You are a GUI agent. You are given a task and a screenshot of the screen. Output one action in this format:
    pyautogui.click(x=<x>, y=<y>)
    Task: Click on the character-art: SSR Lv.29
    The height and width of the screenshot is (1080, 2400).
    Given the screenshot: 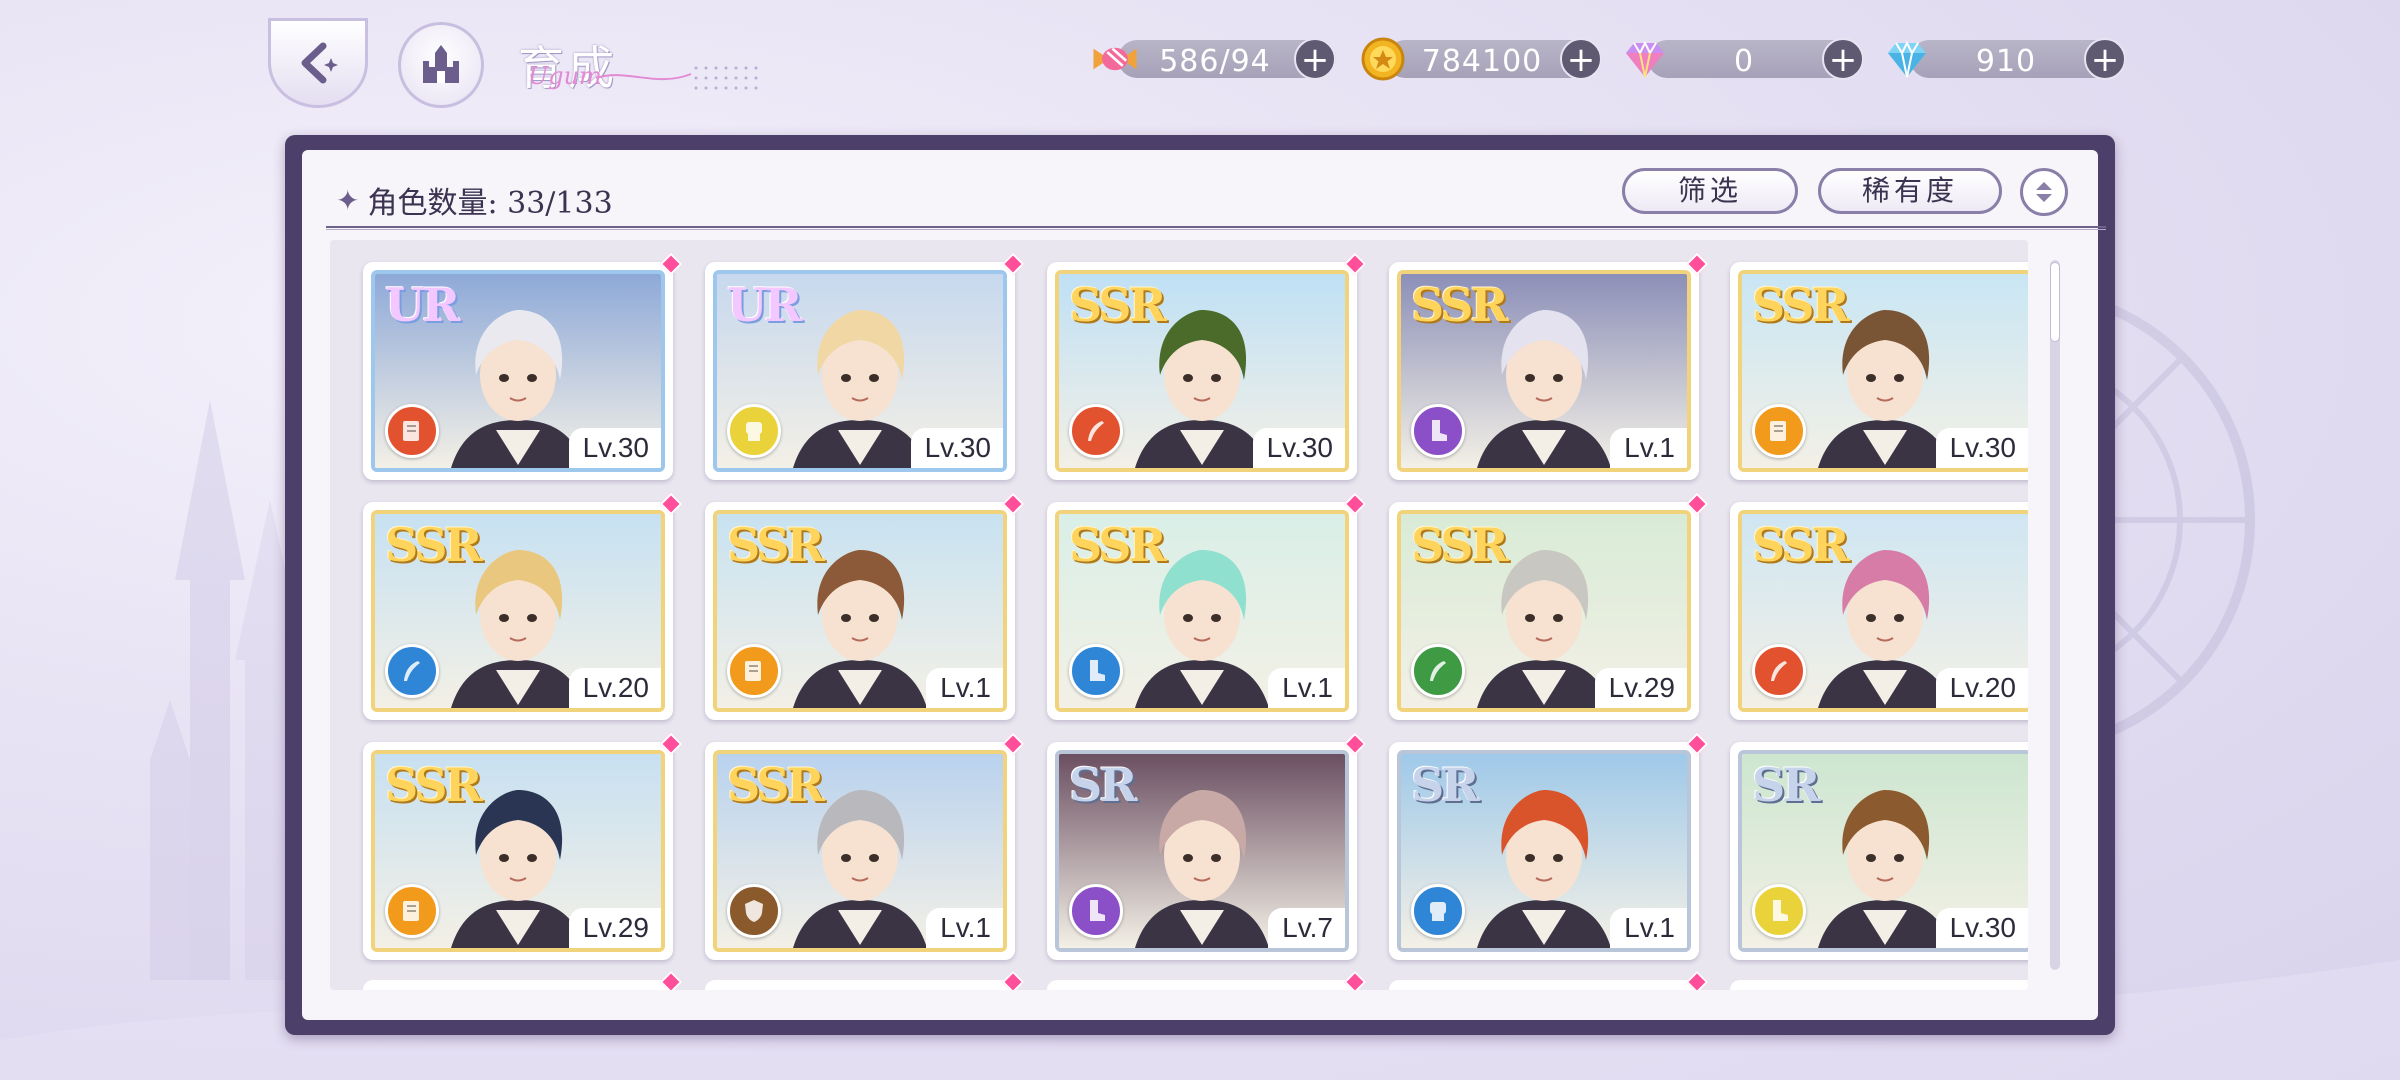 What is the action you would take?
    pyautogui.click(x=1544, y=611)
    